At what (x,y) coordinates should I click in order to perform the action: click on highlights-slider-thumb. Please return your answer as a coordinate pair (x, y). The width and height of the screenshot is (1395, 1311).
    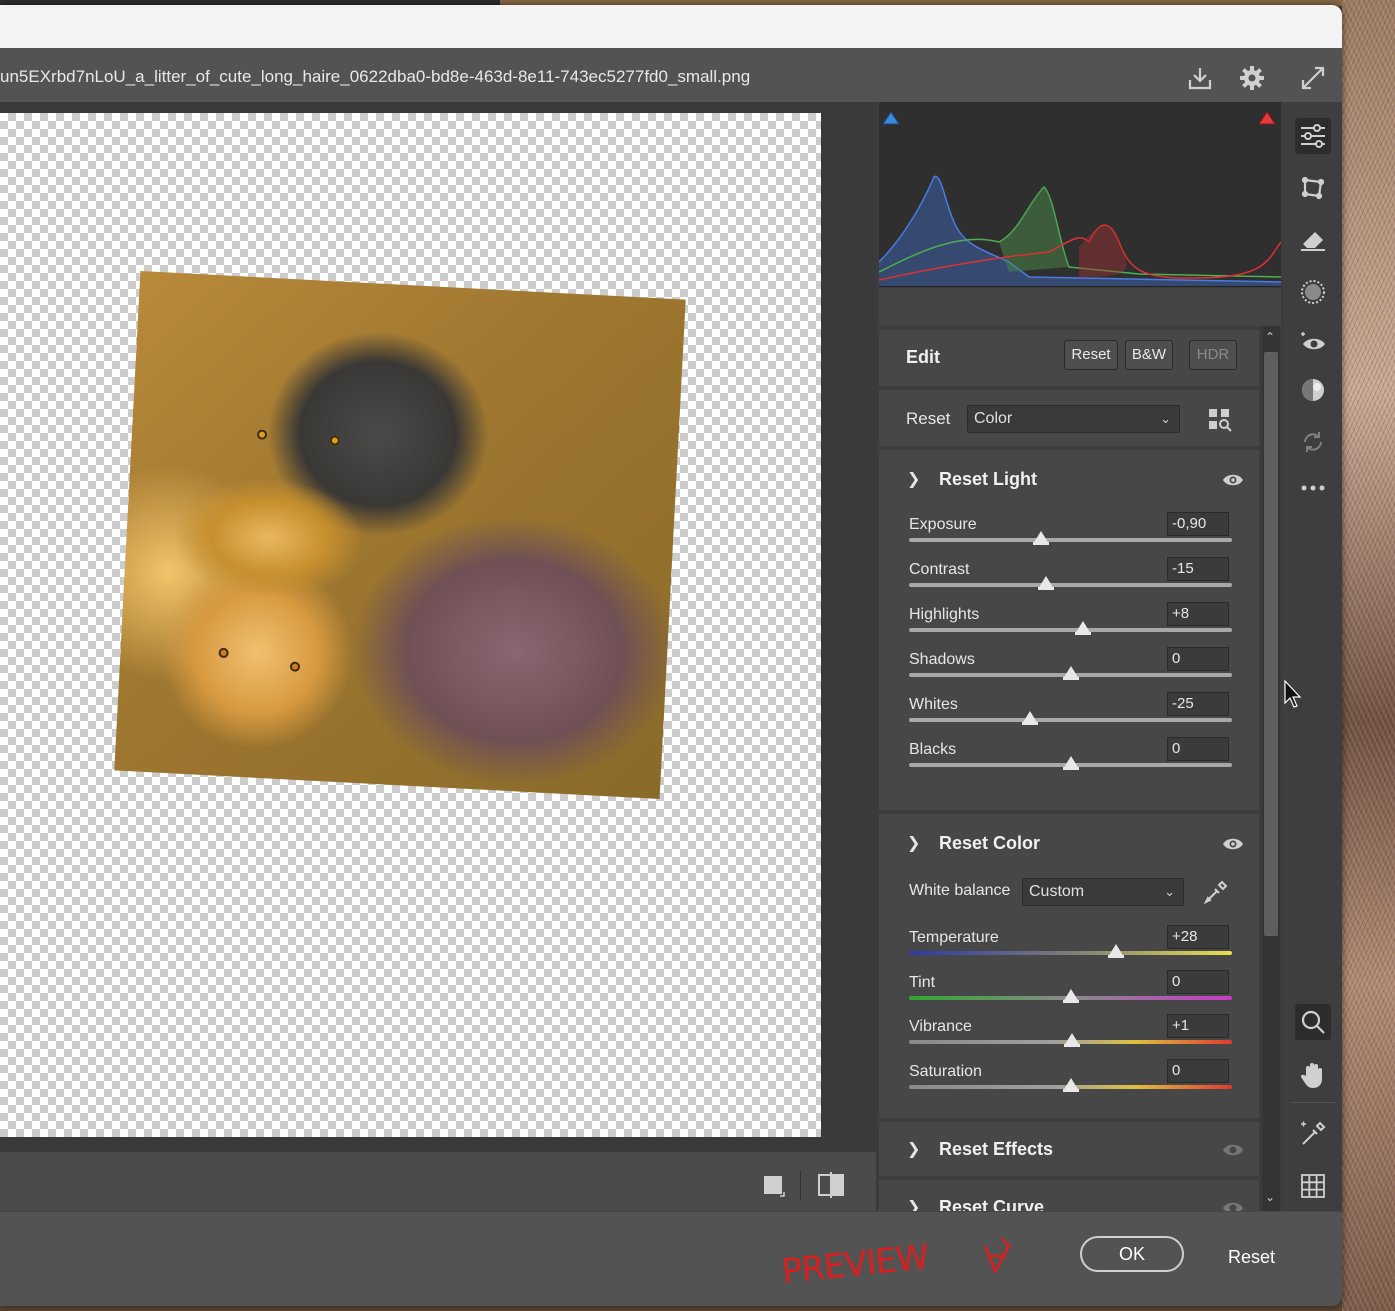
    Looking at the image, I should click on (1083, 628).